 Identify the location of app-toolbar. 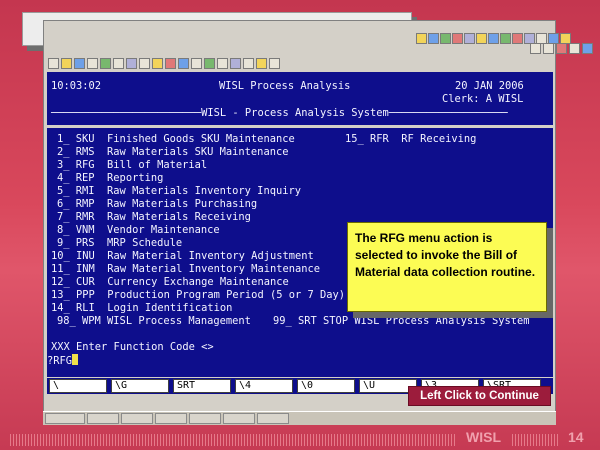
(164, 65).